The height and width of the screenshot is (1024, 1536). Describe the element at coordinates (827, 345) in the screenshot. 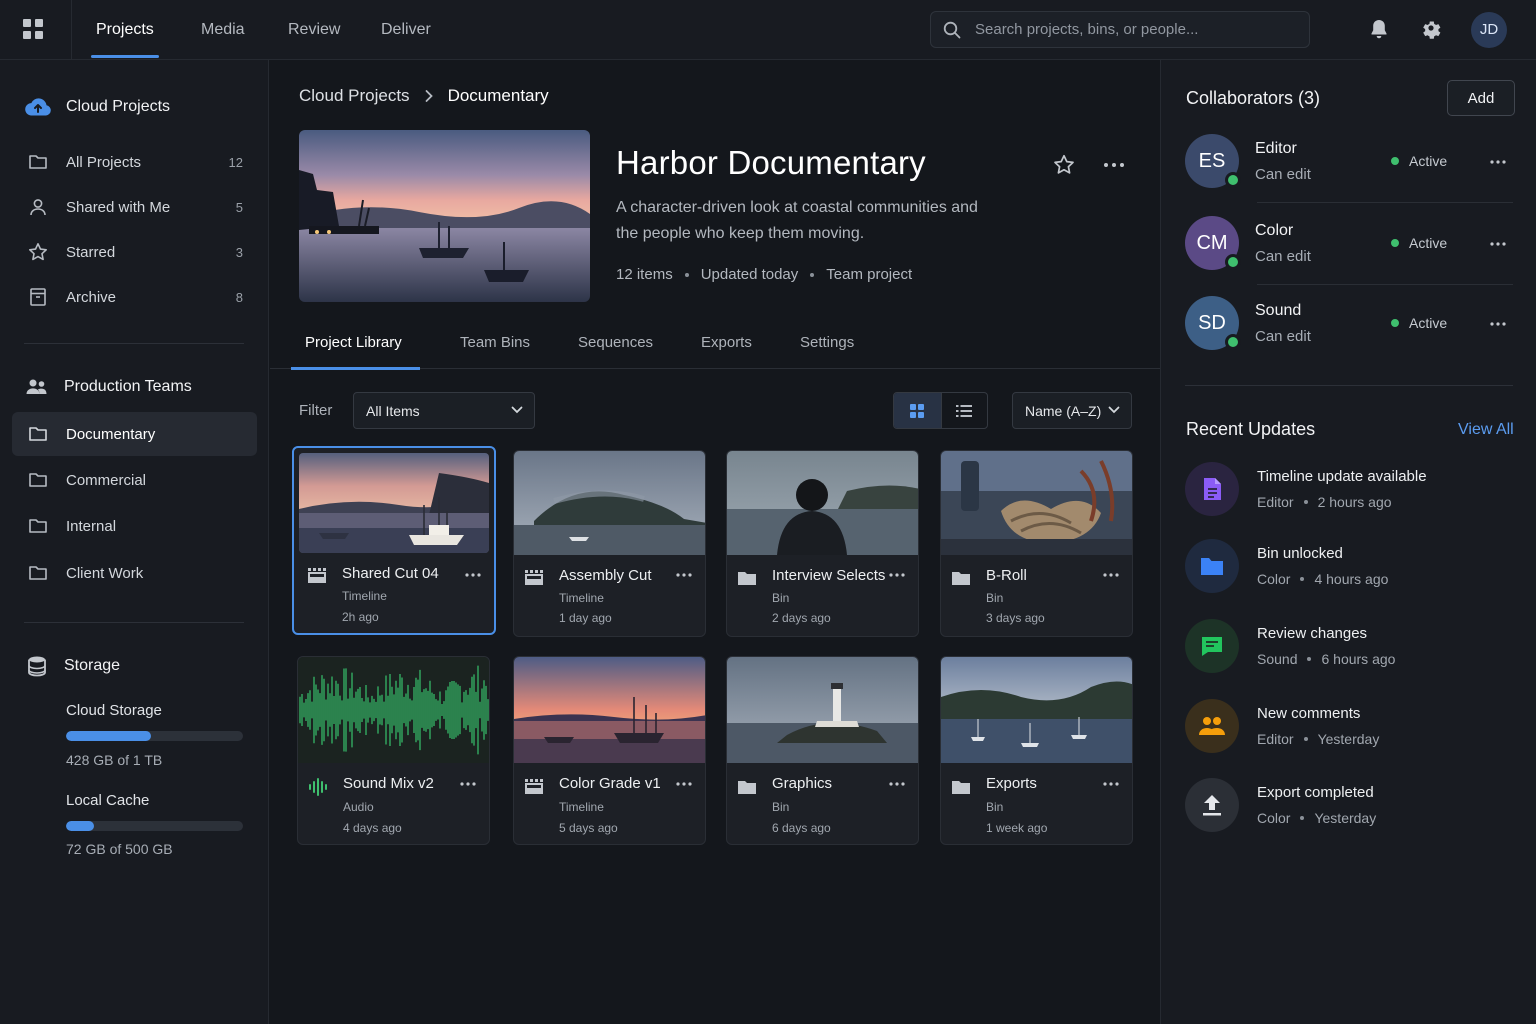

I see `tab-settings: Settings` at that location.